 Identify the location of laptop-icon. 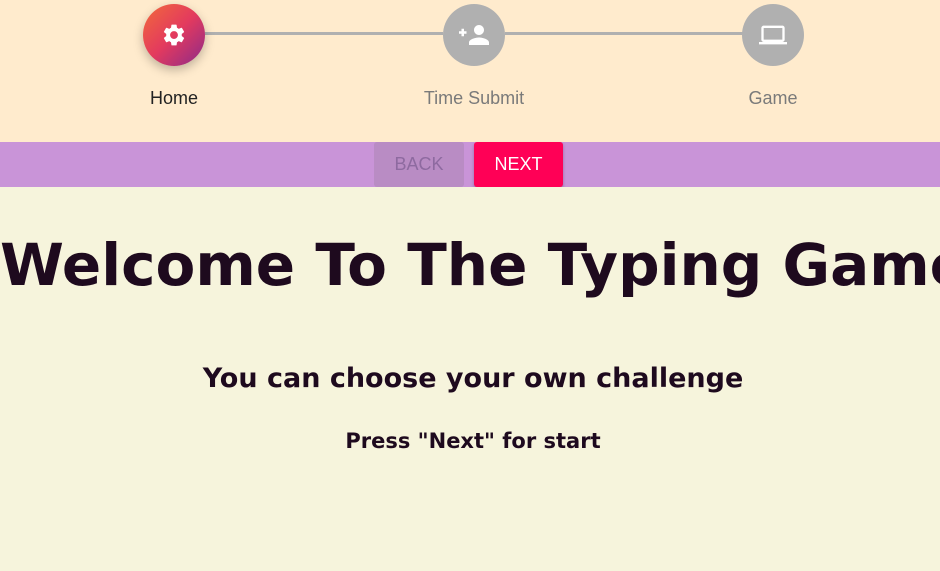
(773, 35).